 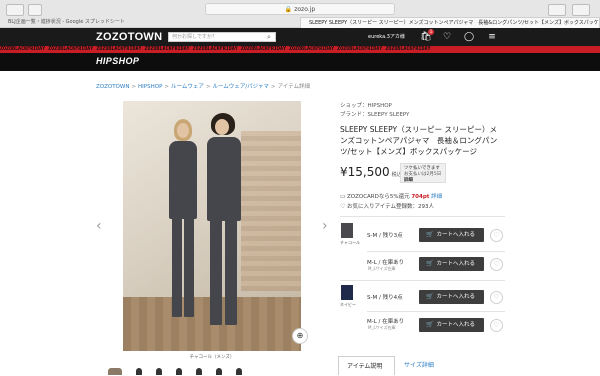 I want to click on menu-icon: ≡, so click(x=492, y=37).